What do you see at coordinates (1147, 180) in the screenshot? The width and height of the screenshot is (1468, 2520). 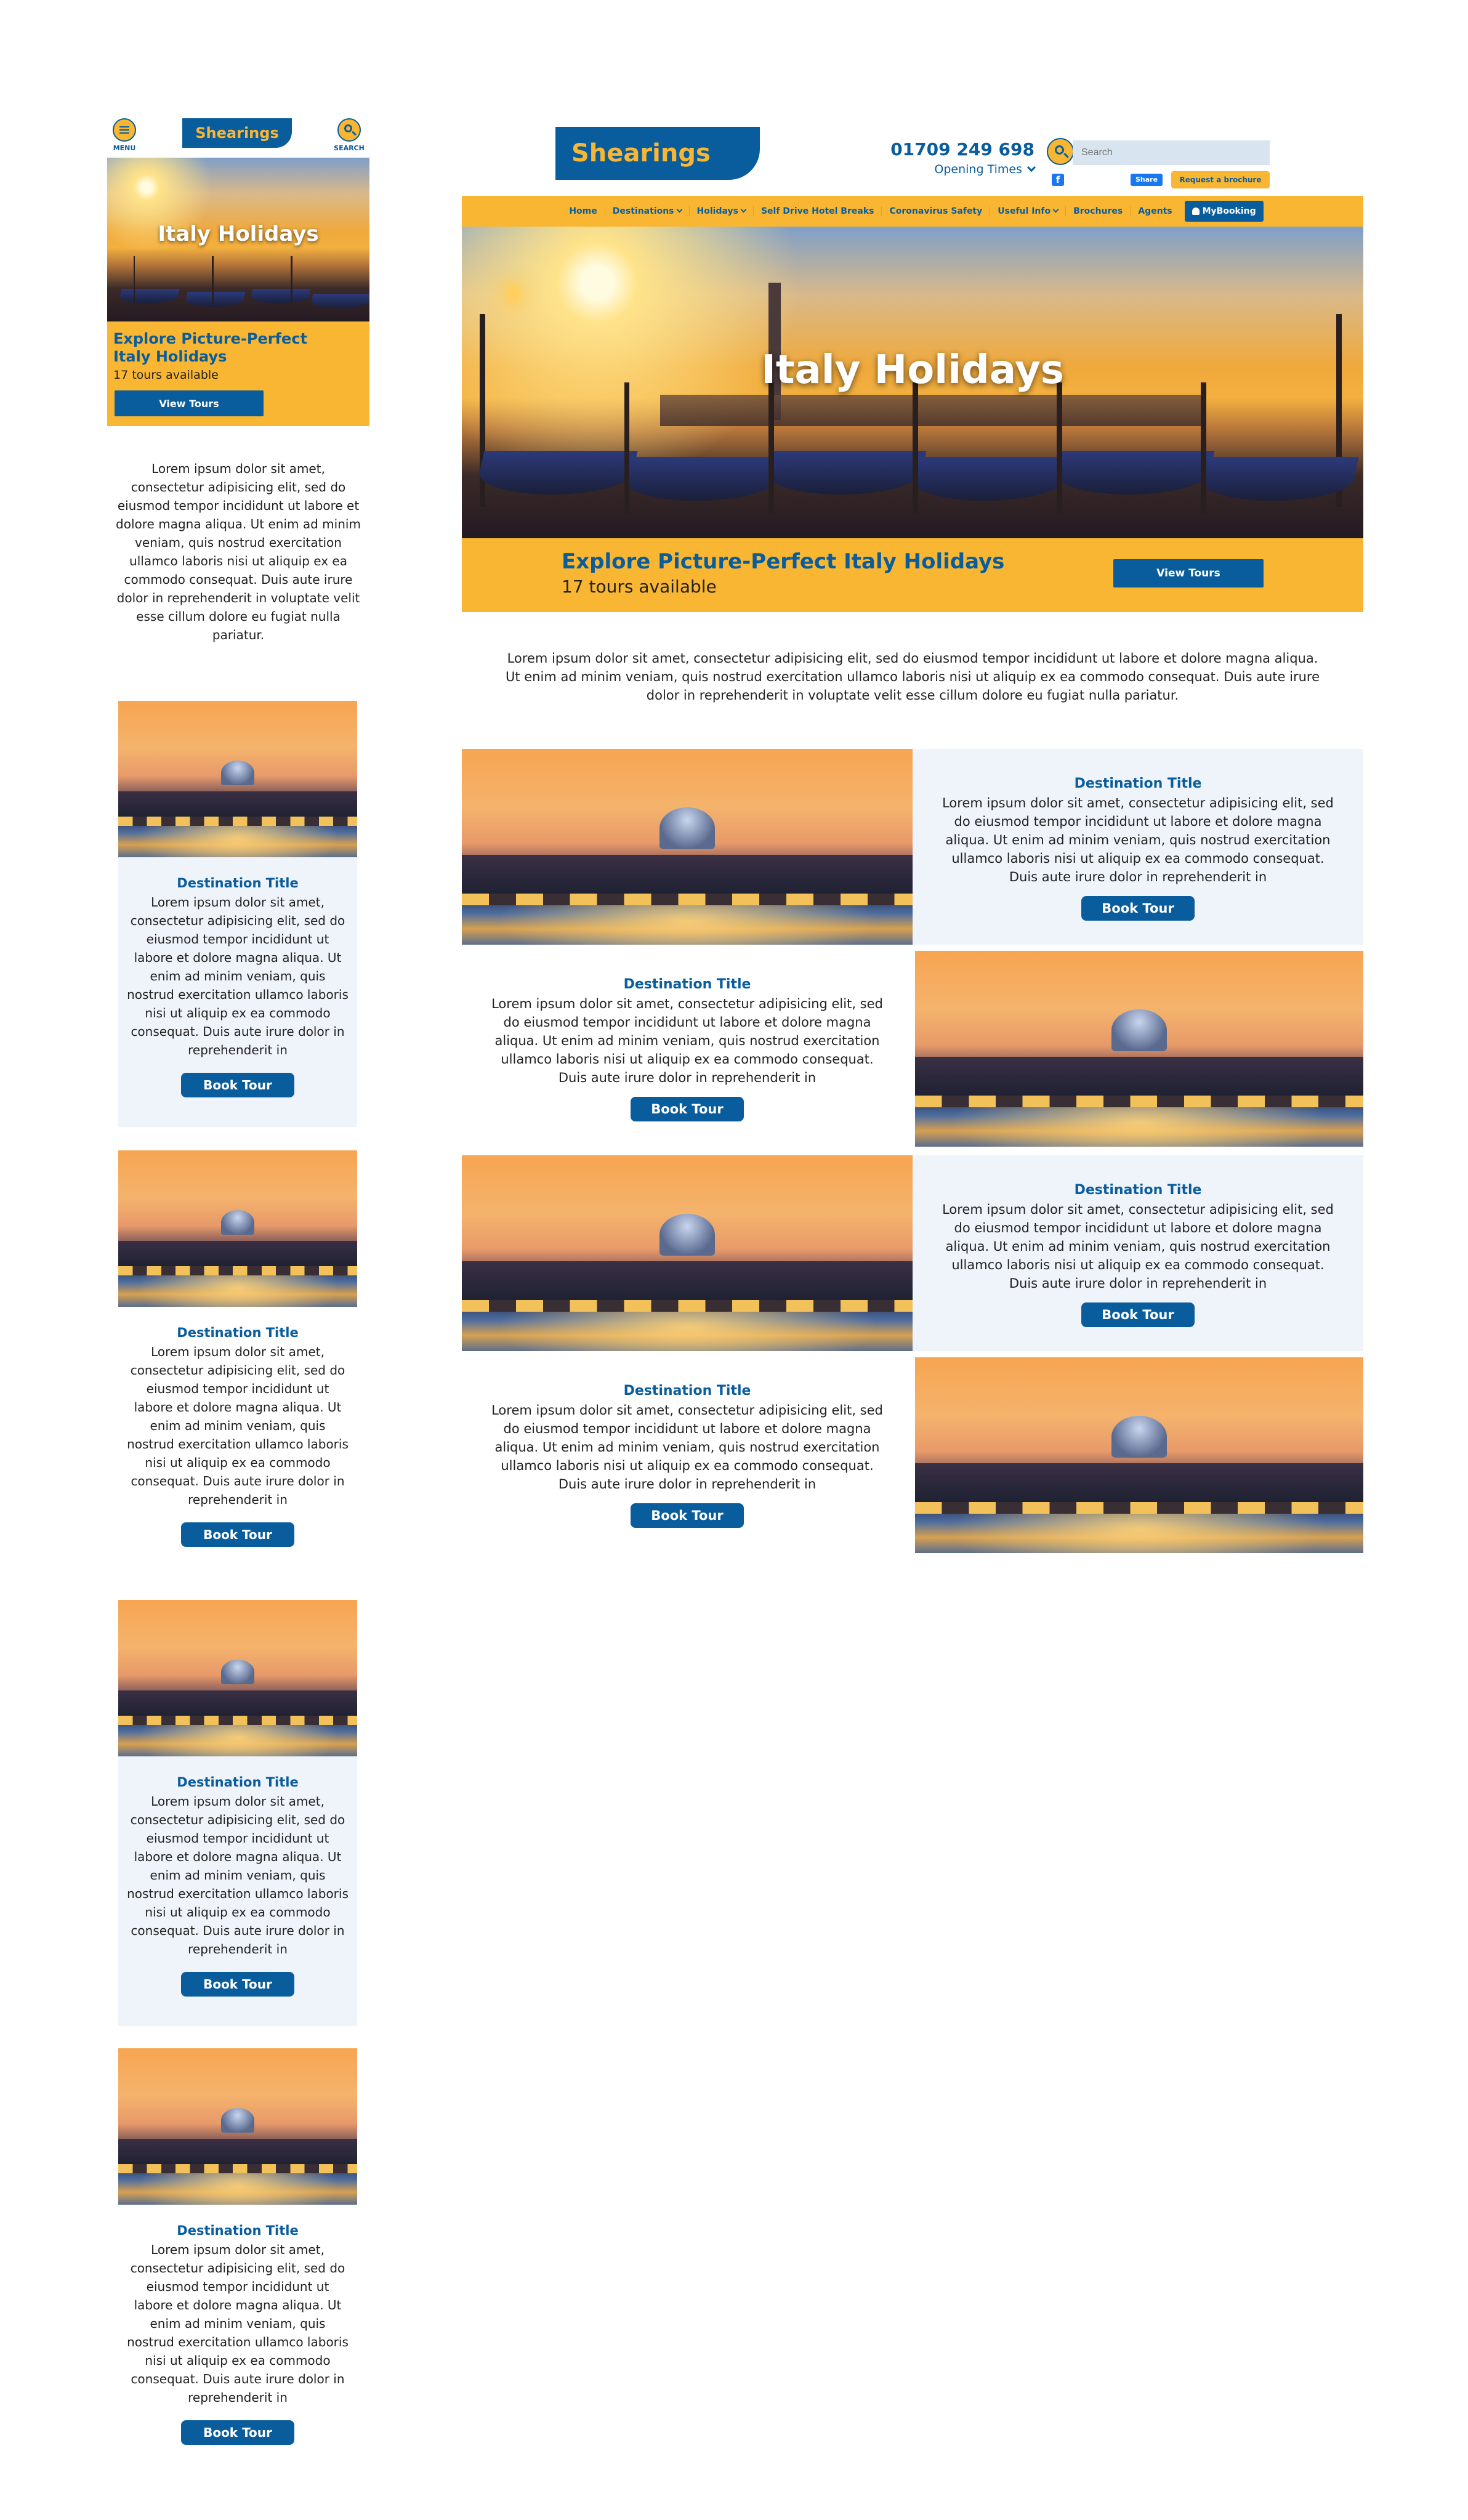 I see `share-button: Share` at bounding box center [1147, 180].